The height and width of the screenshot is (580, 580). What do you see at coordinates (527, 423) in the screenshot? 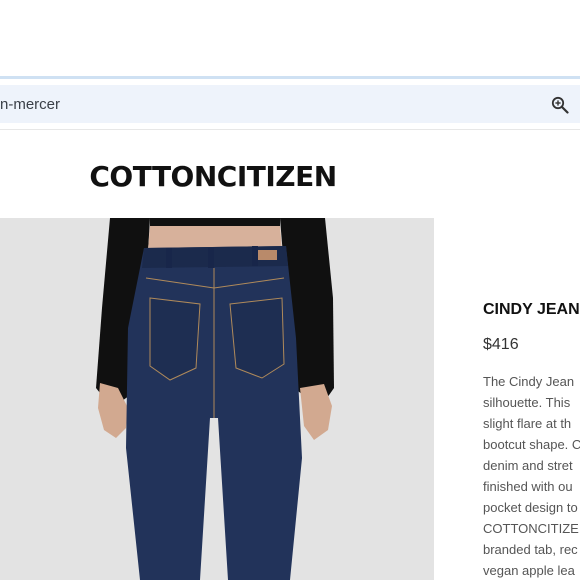
I see `description-line: slight flare at th` at bounding box center [527, 423].